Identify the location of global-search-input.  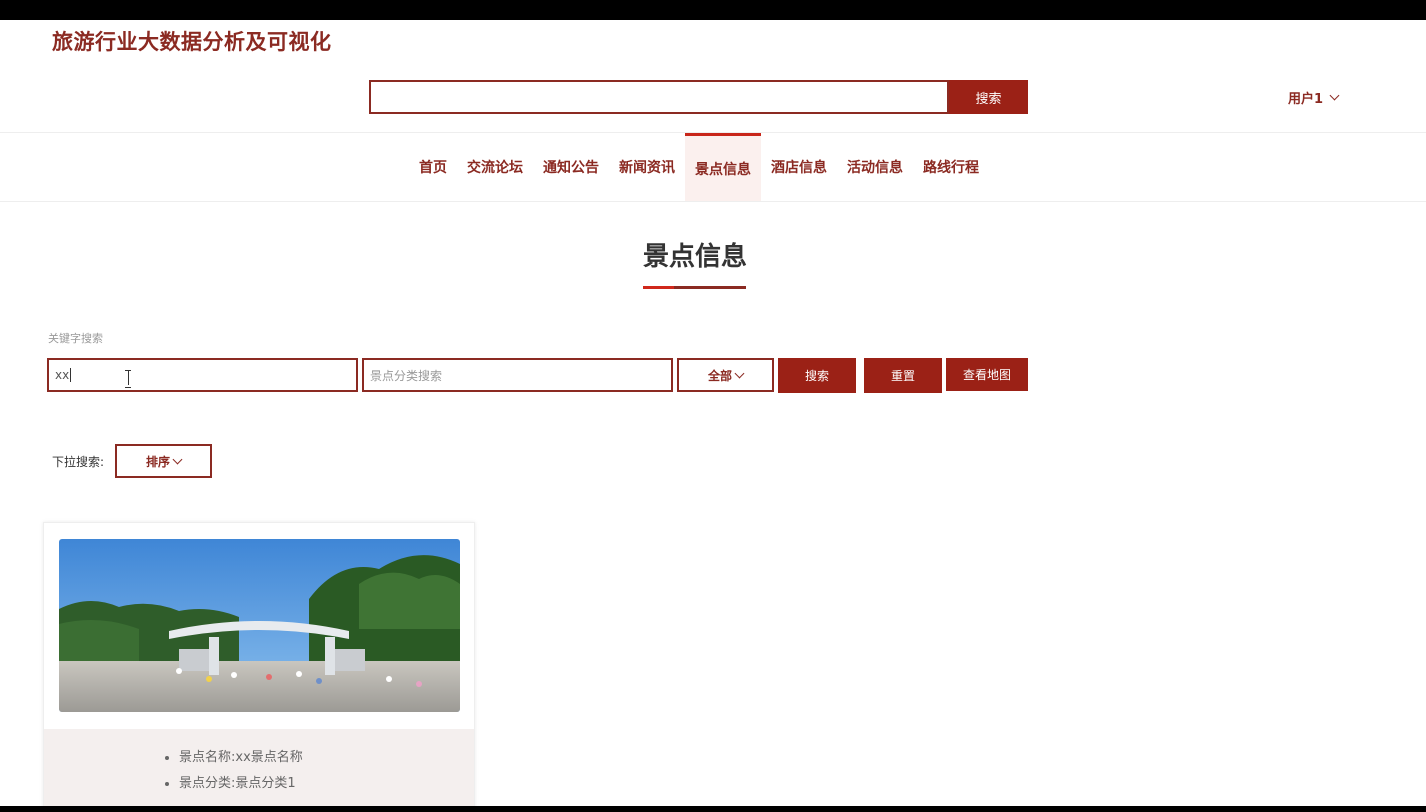
(659, 97).